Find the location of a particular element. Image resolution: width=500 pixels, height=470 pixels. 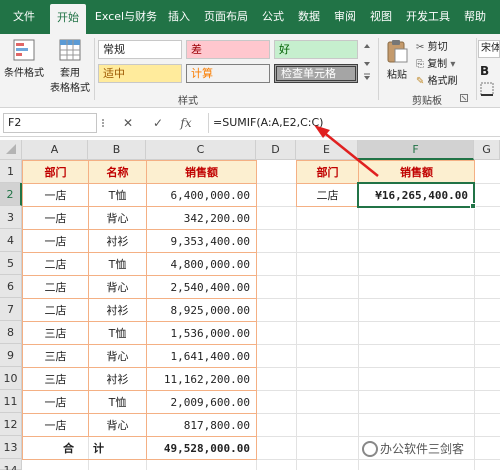

formula-bar: F2 ✕ ✓ fx =SUMIF(A:A,E2,C:C) is located at coordinates (250, 123).